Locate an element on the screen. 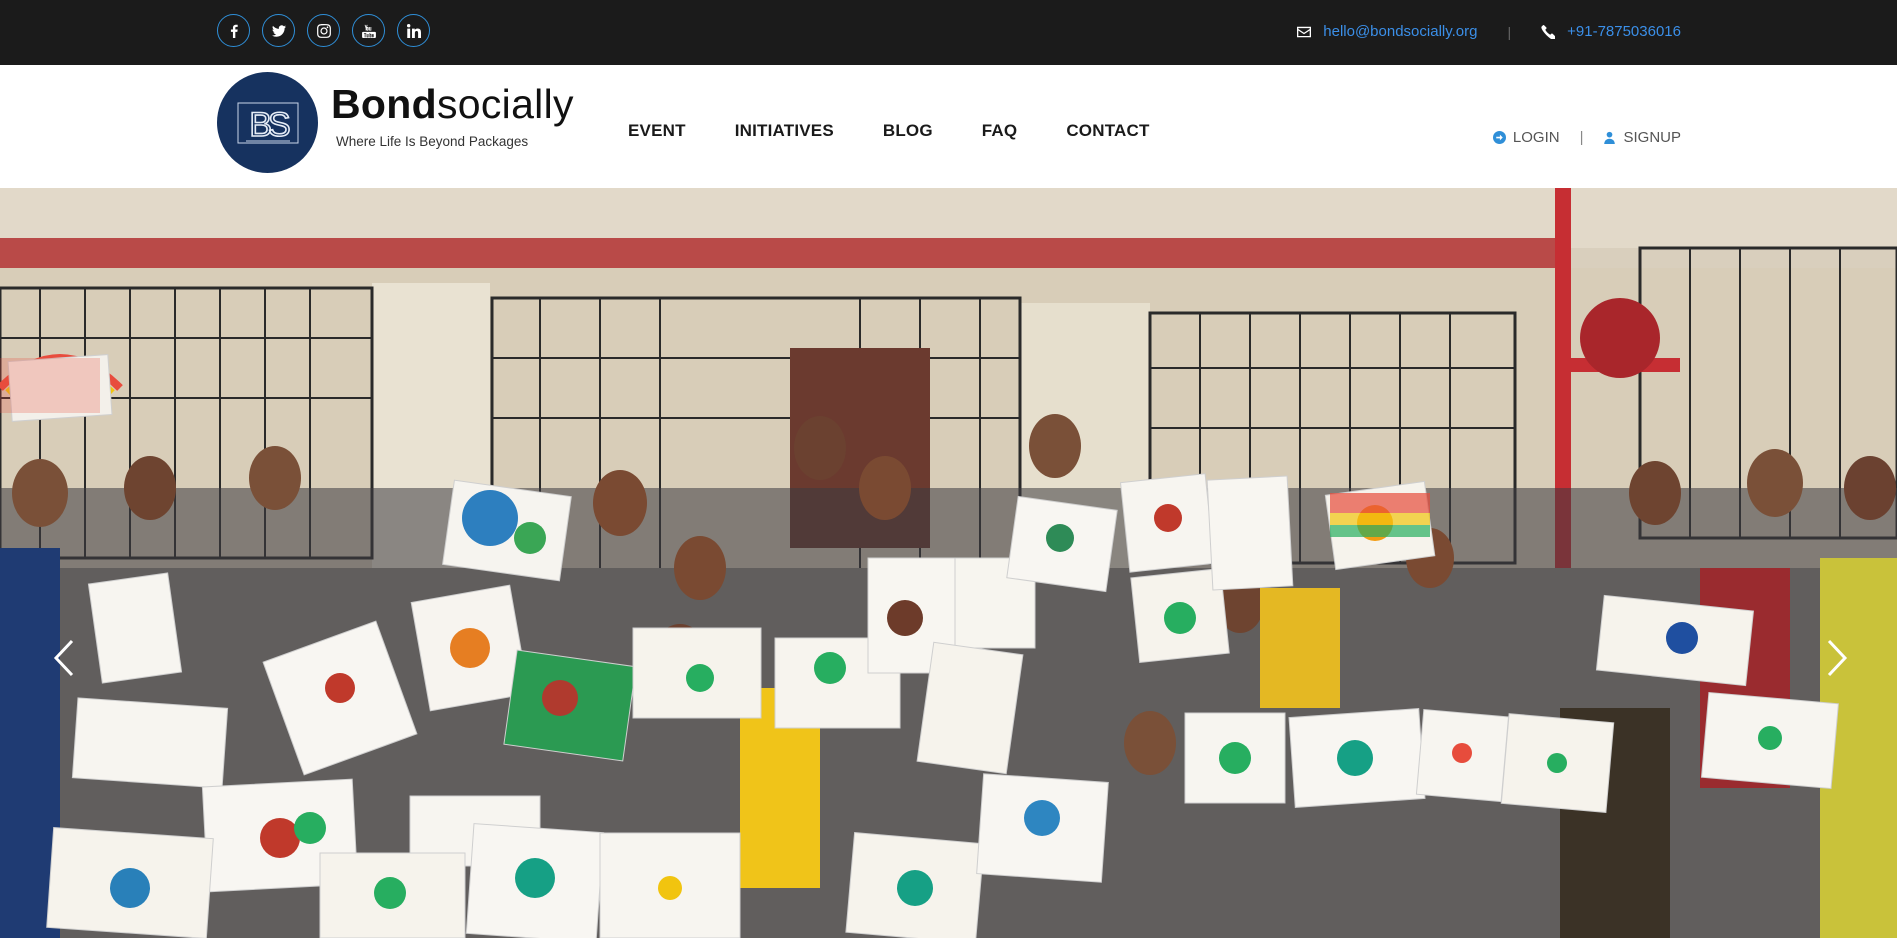 The image size is (1897, 938). brand-name: Bondsocially is located at coordinates (452, 104).